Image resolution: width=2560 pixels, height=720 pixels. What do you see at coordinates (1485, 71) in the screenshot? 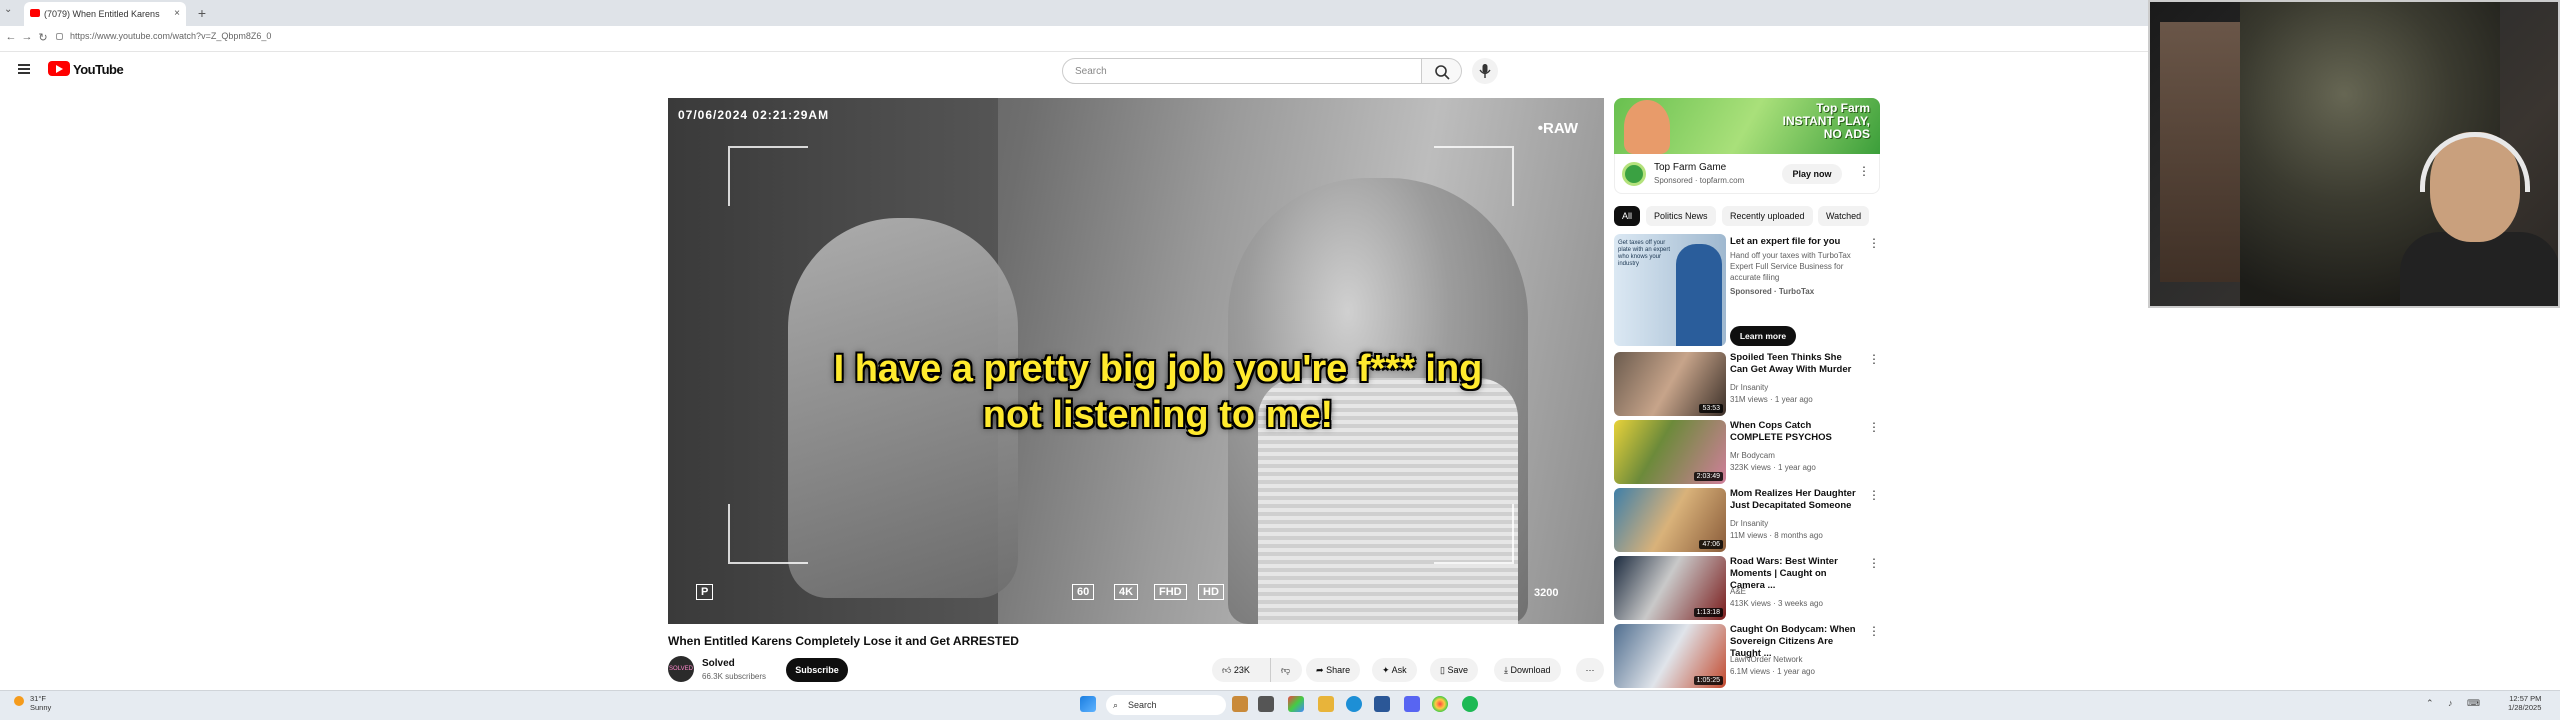
I see `voice-search-button` at bounding box center [1485, 71].